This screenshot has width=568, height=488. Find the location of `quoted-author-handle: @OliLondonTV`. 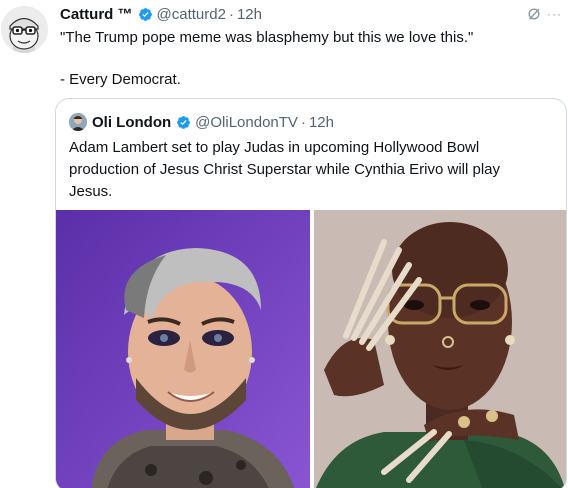

quoted-author-handle: @OliLondonTV is located at coordinates (246, 122).